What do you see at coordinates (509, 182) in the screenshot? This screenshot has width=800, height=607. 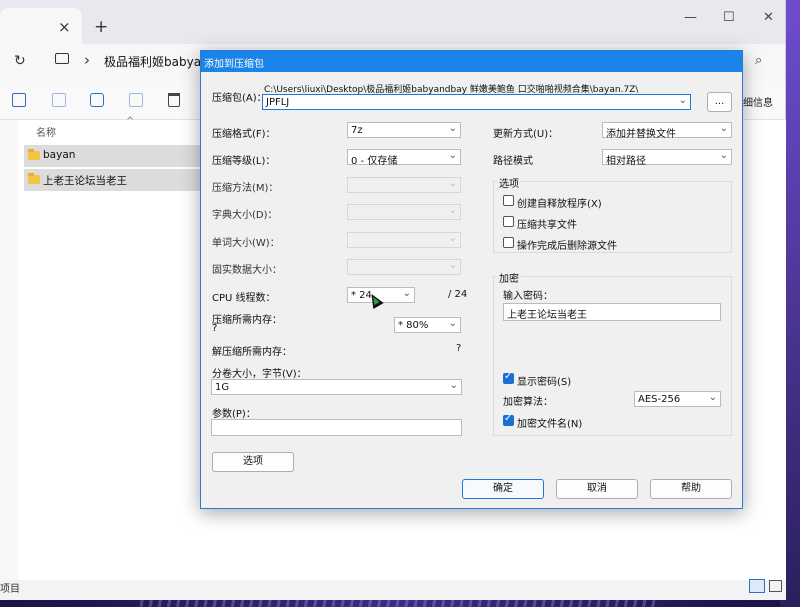 I see `options-group-title: 选项` at bounding box center [509, 182].